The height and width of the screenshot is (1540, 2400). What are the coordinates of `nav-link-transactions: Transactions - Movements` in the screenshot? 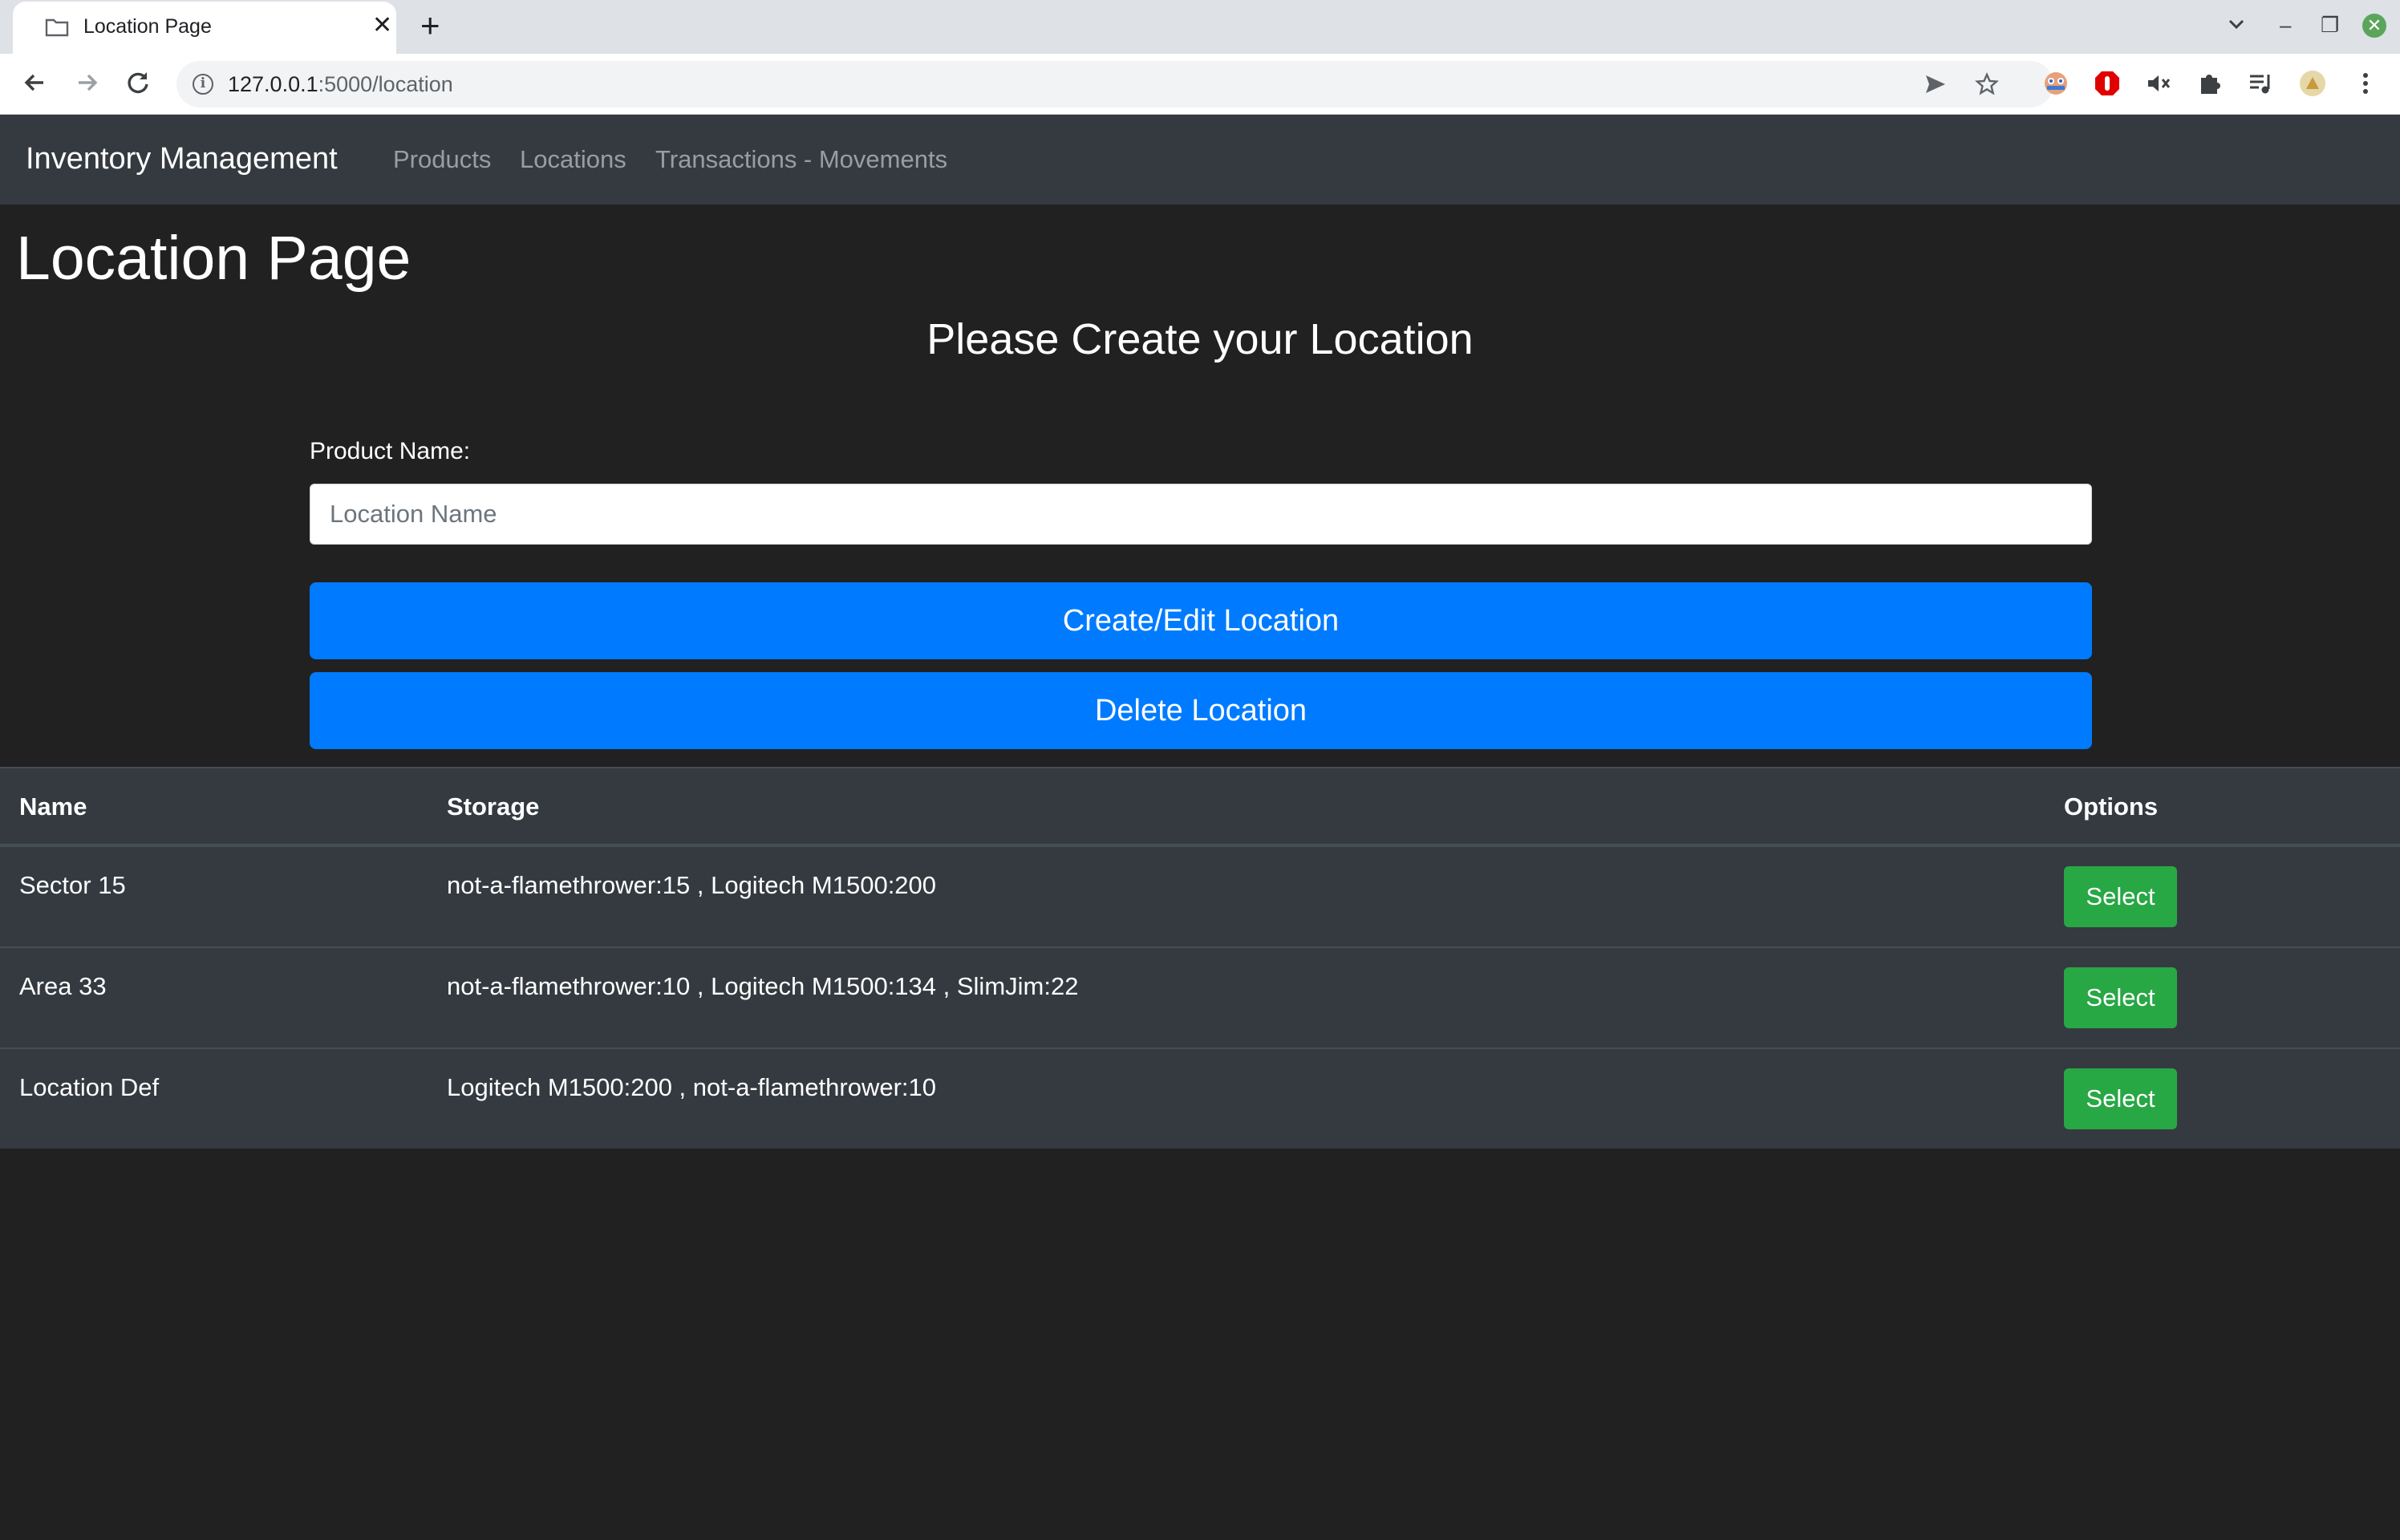 It's located at (801, 159).